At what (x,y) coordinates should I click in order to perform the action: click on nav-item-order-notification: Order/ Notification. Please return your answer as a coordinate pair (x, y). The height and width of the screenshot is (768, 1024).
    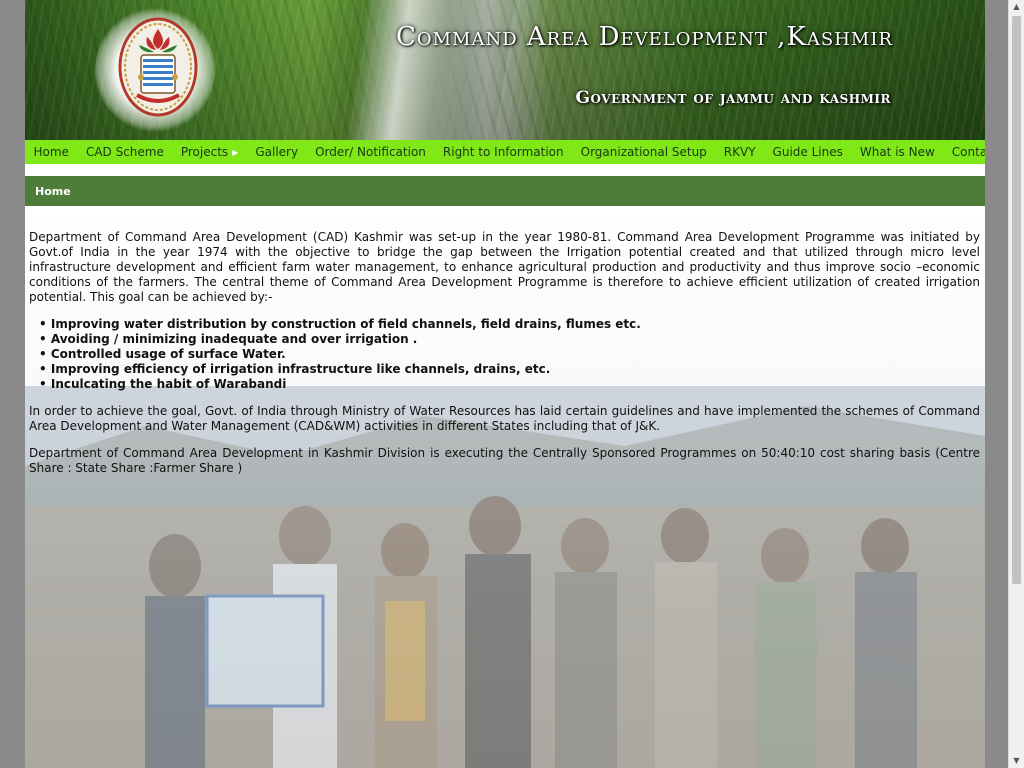
    Looking at the image, I should click on (371, 152).